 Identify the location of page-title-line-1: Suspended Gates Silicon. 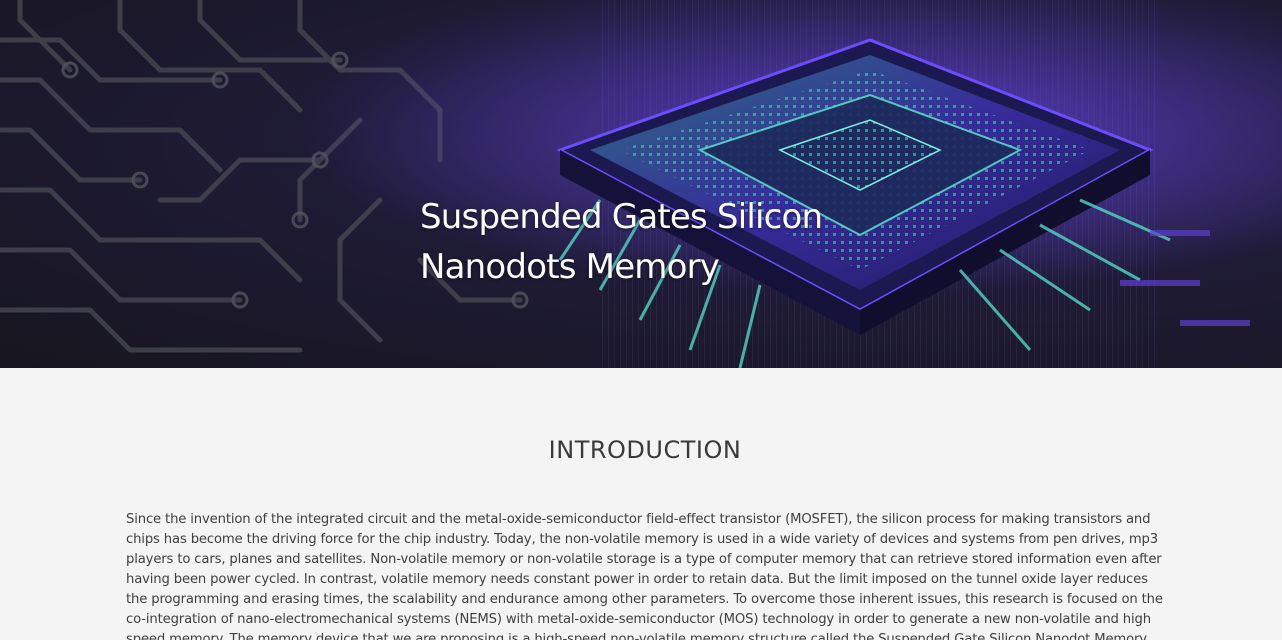
(621, 217).